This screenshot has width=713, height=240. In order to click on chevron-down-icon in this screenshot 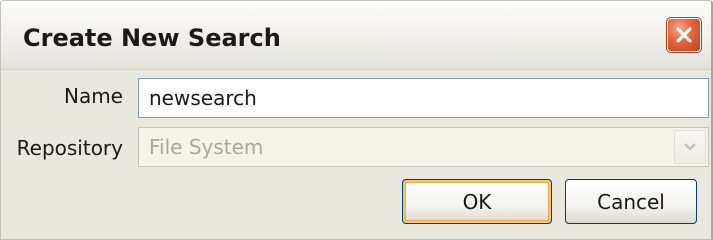, I will do `click(690, 147)`.